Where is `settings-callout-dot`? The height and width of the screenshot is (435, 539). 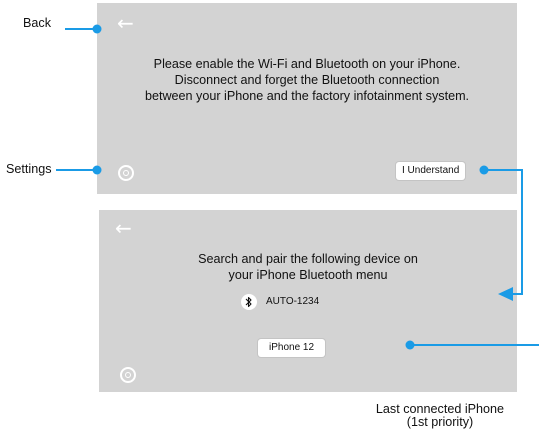 settings-callout-dot is located at coordinates (97, 170).